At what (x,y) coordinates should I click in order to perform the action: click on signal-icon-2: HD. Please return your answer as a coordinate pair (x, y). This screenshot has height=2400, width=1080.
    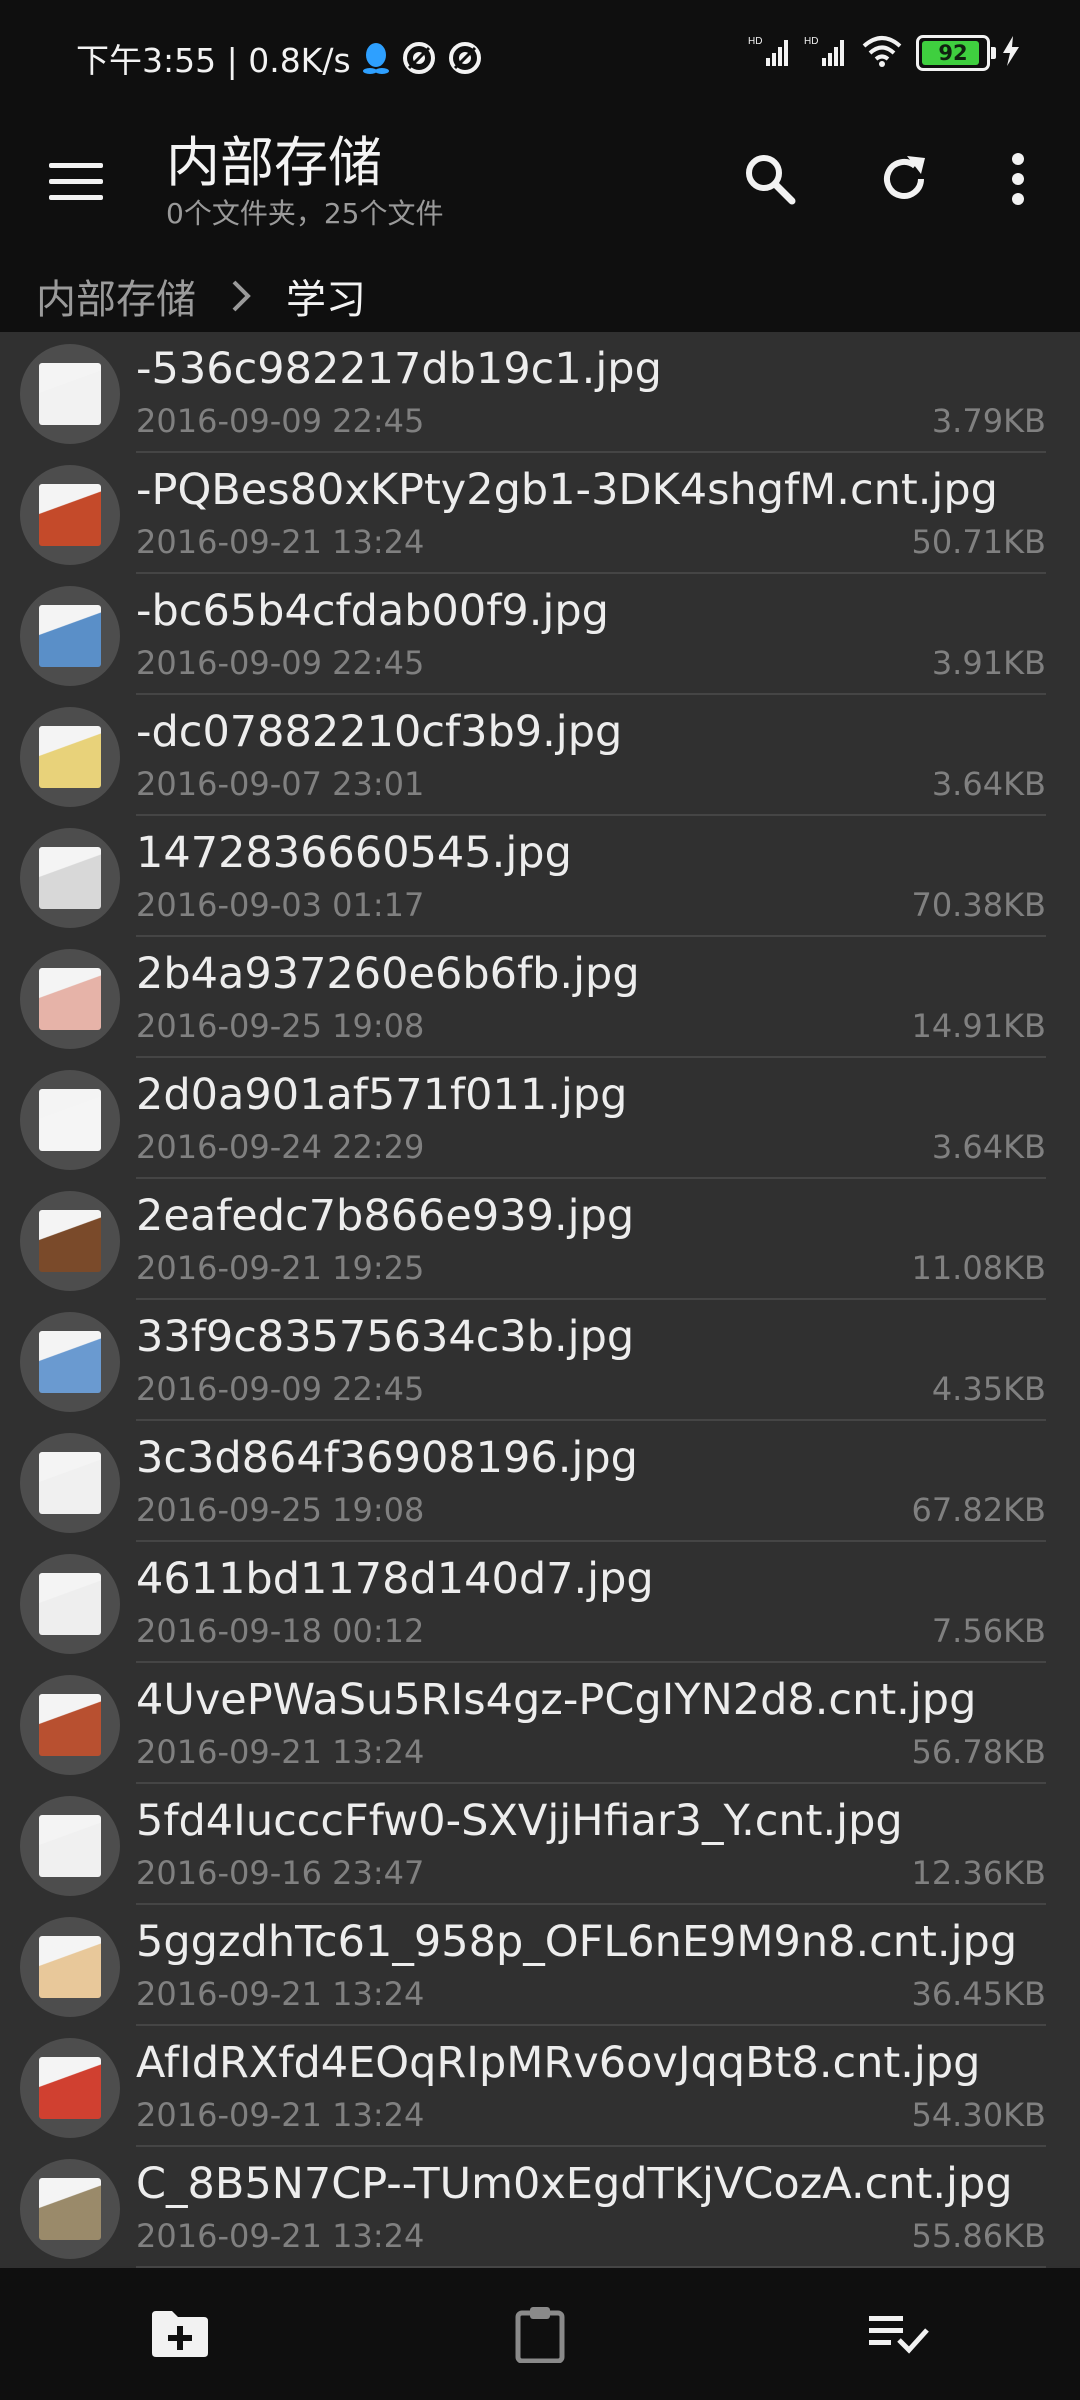
    Looking at the image, I should click on (826, 53).